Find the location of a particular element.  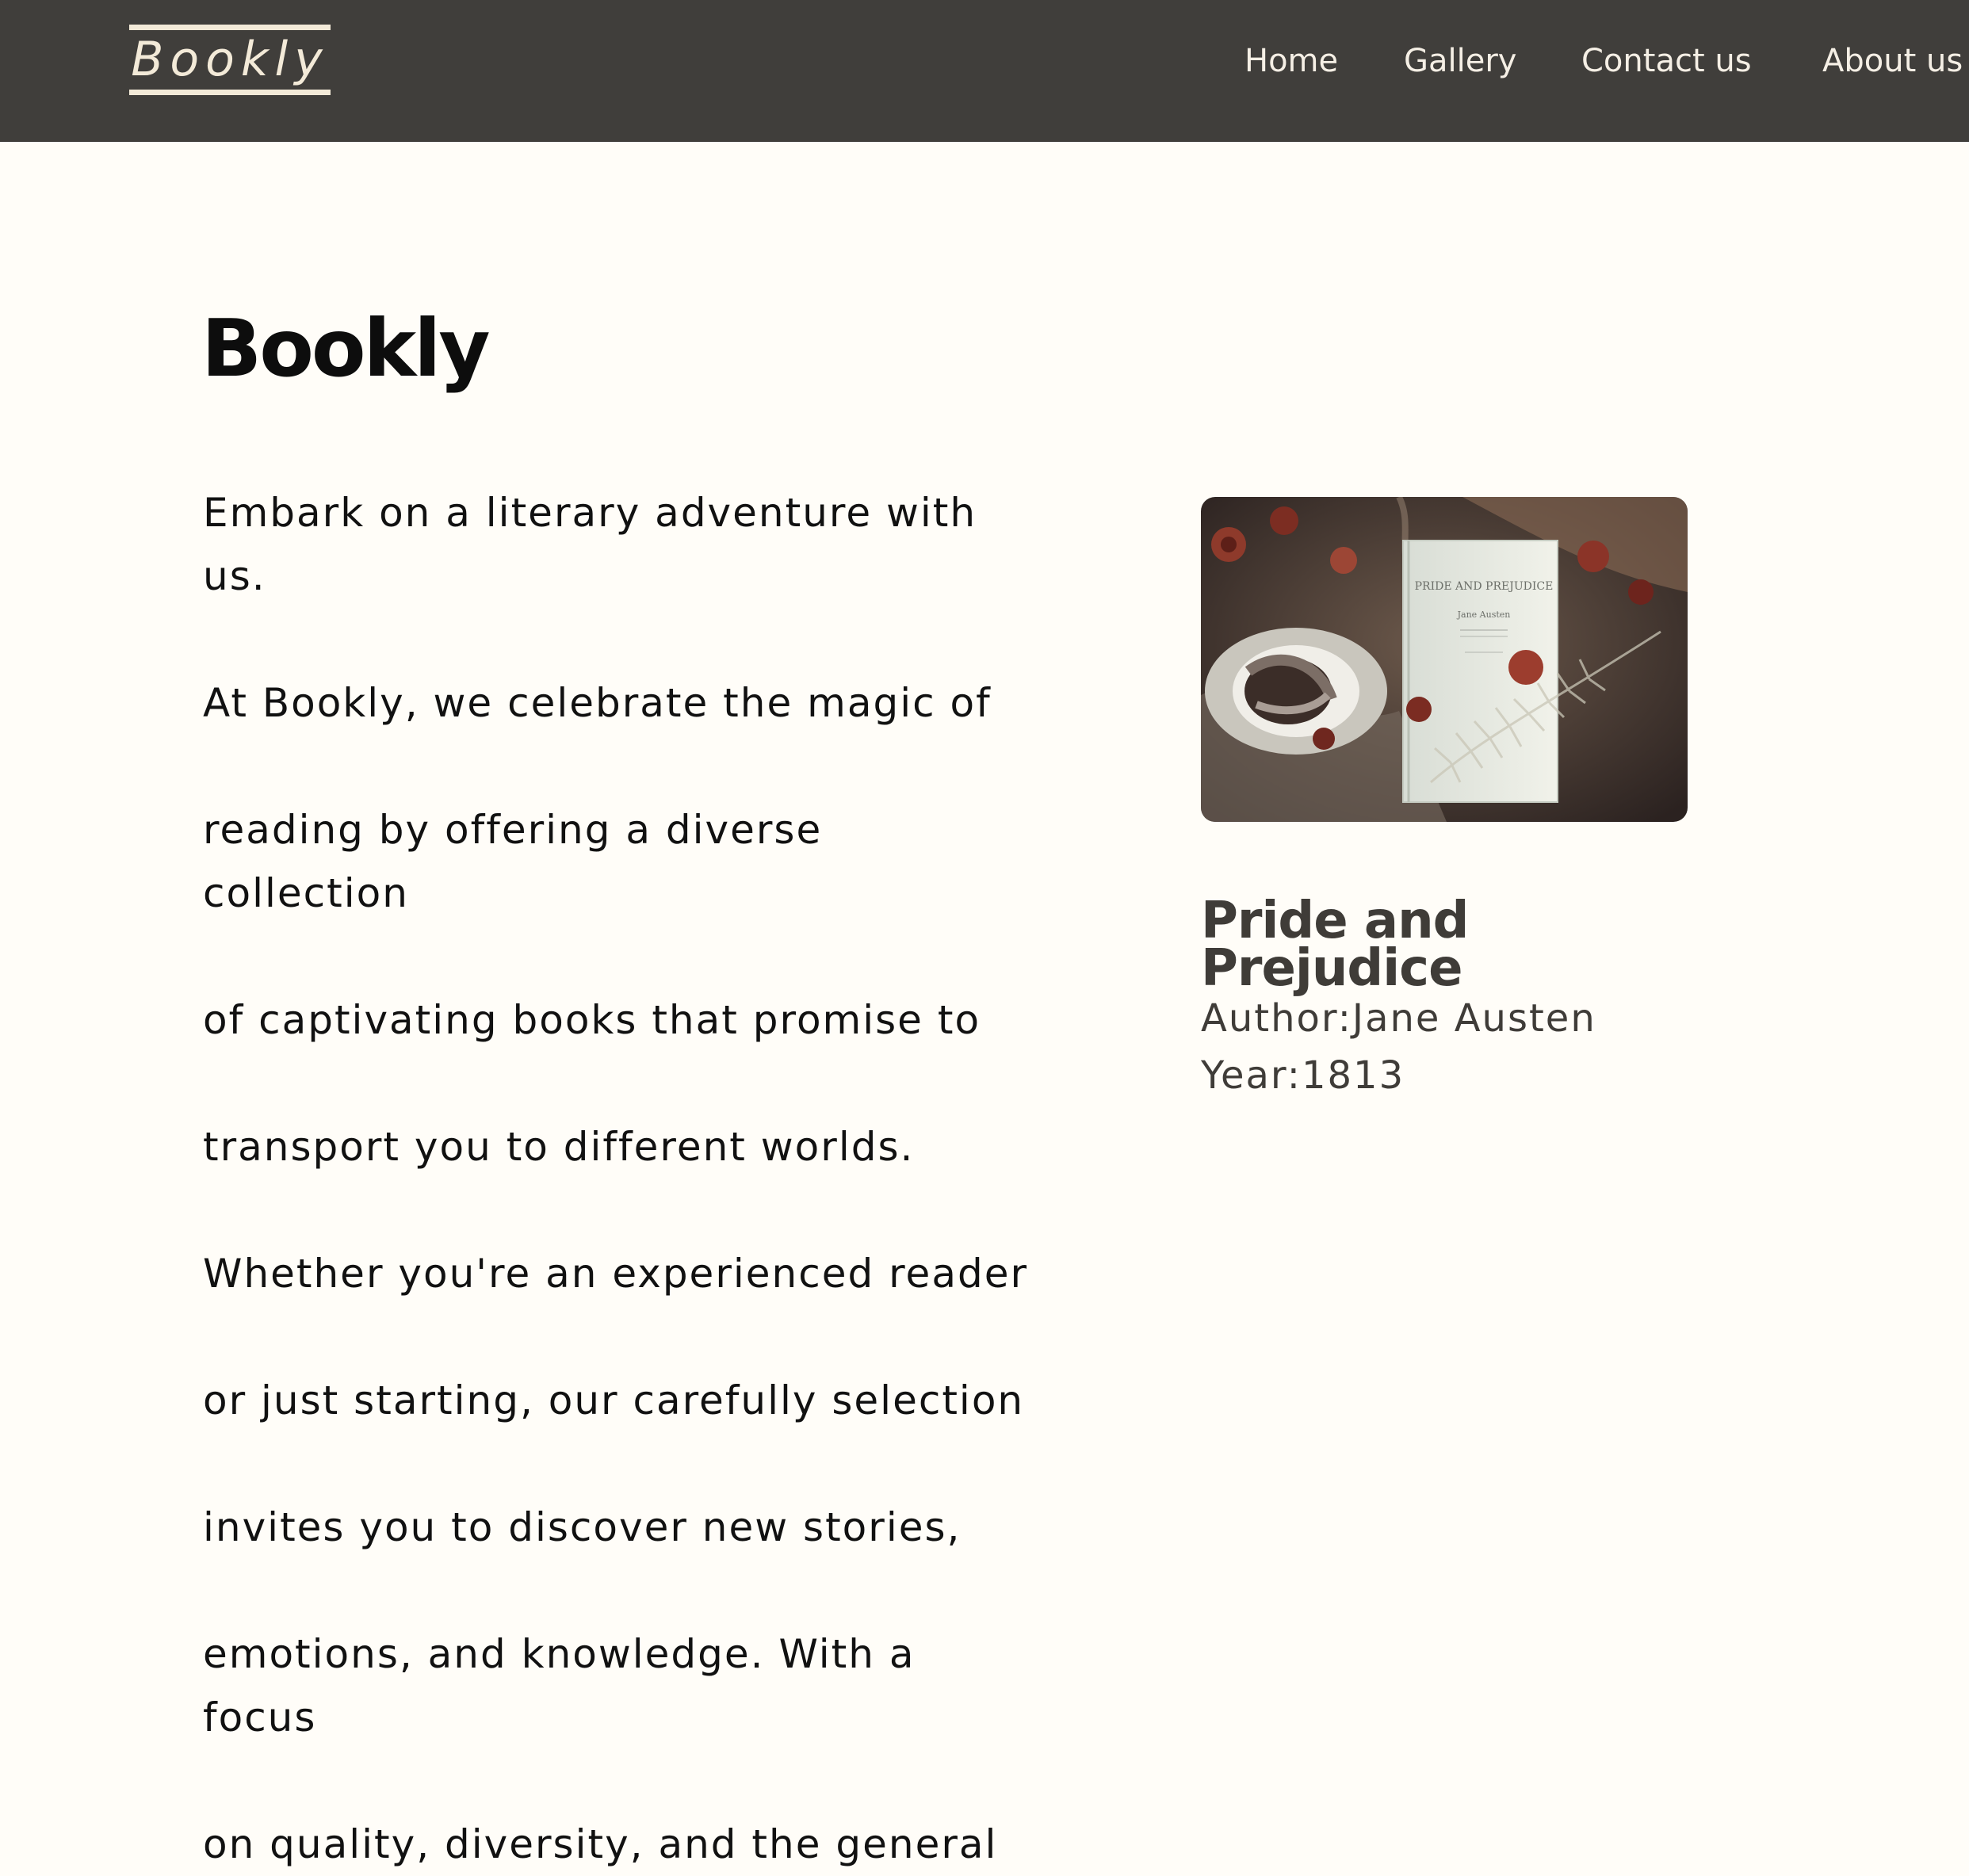

intro-line: transport you to different worlds. is located at coordinates (559, 1147).